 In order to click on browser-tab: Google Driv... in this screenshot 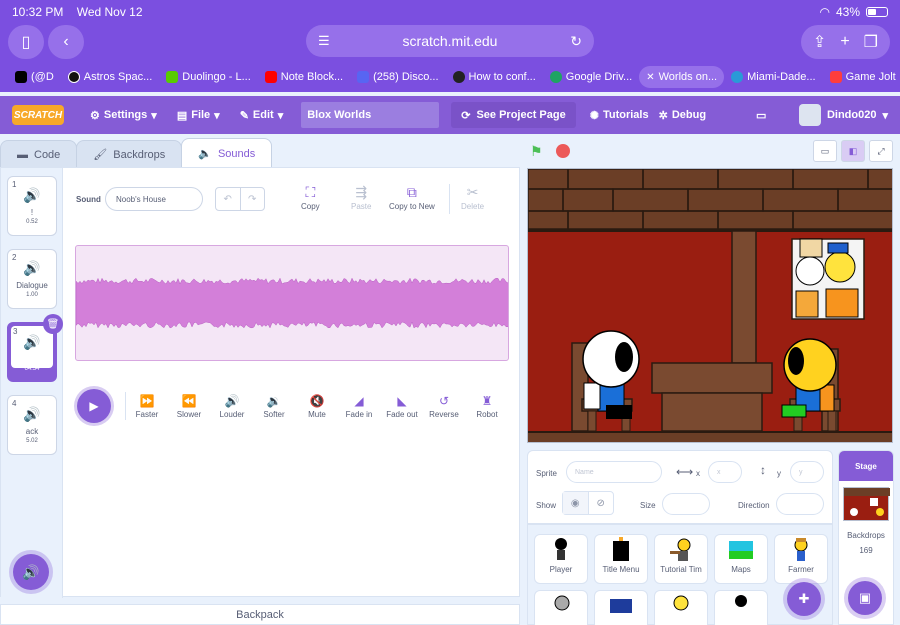, I will do `click(591, 77)`.